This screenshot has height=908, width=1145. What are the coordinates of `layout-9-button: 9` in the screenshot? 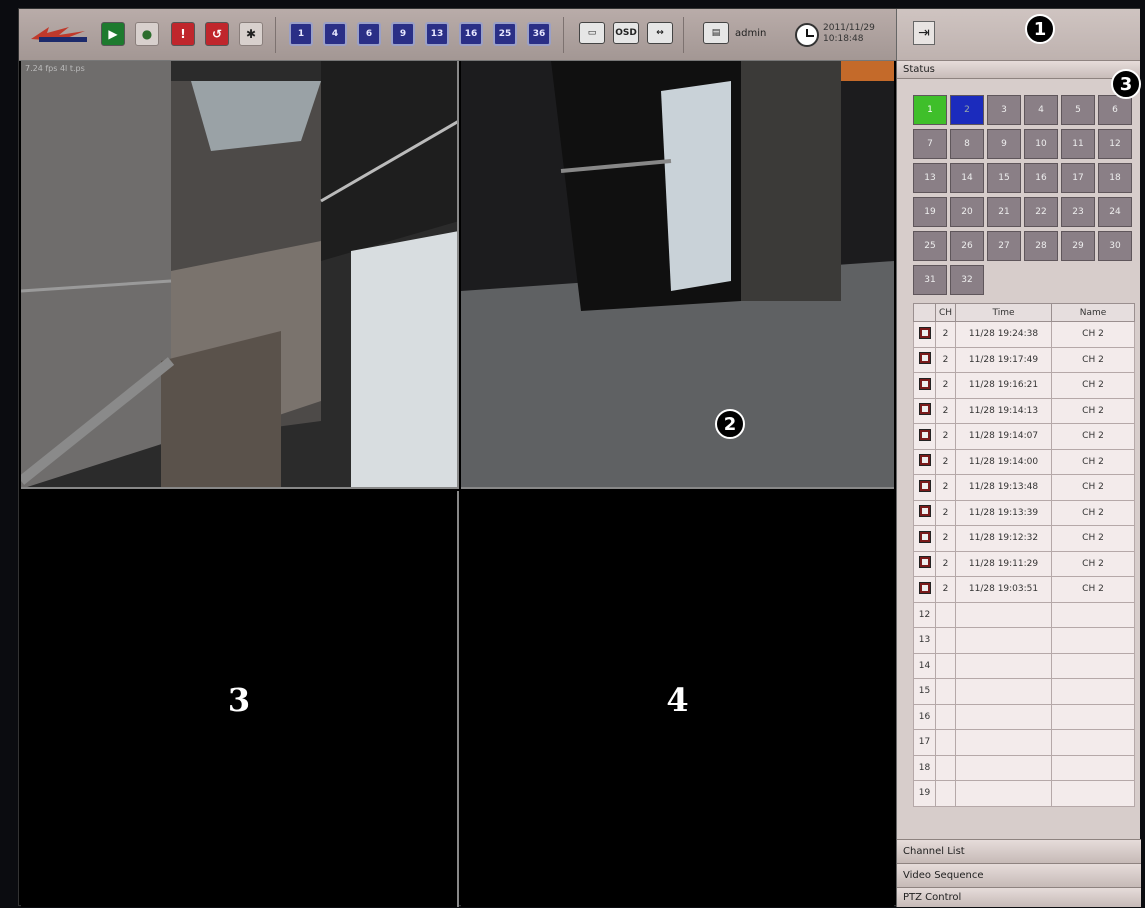 It's located at (403, 34).